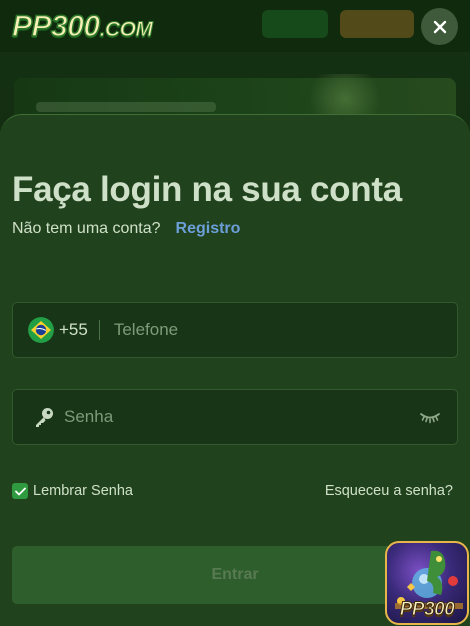 This screenshot has width=470, height=626. I want to click on forgot-password-link: Esqueceu a senha?, so click(389, 491).